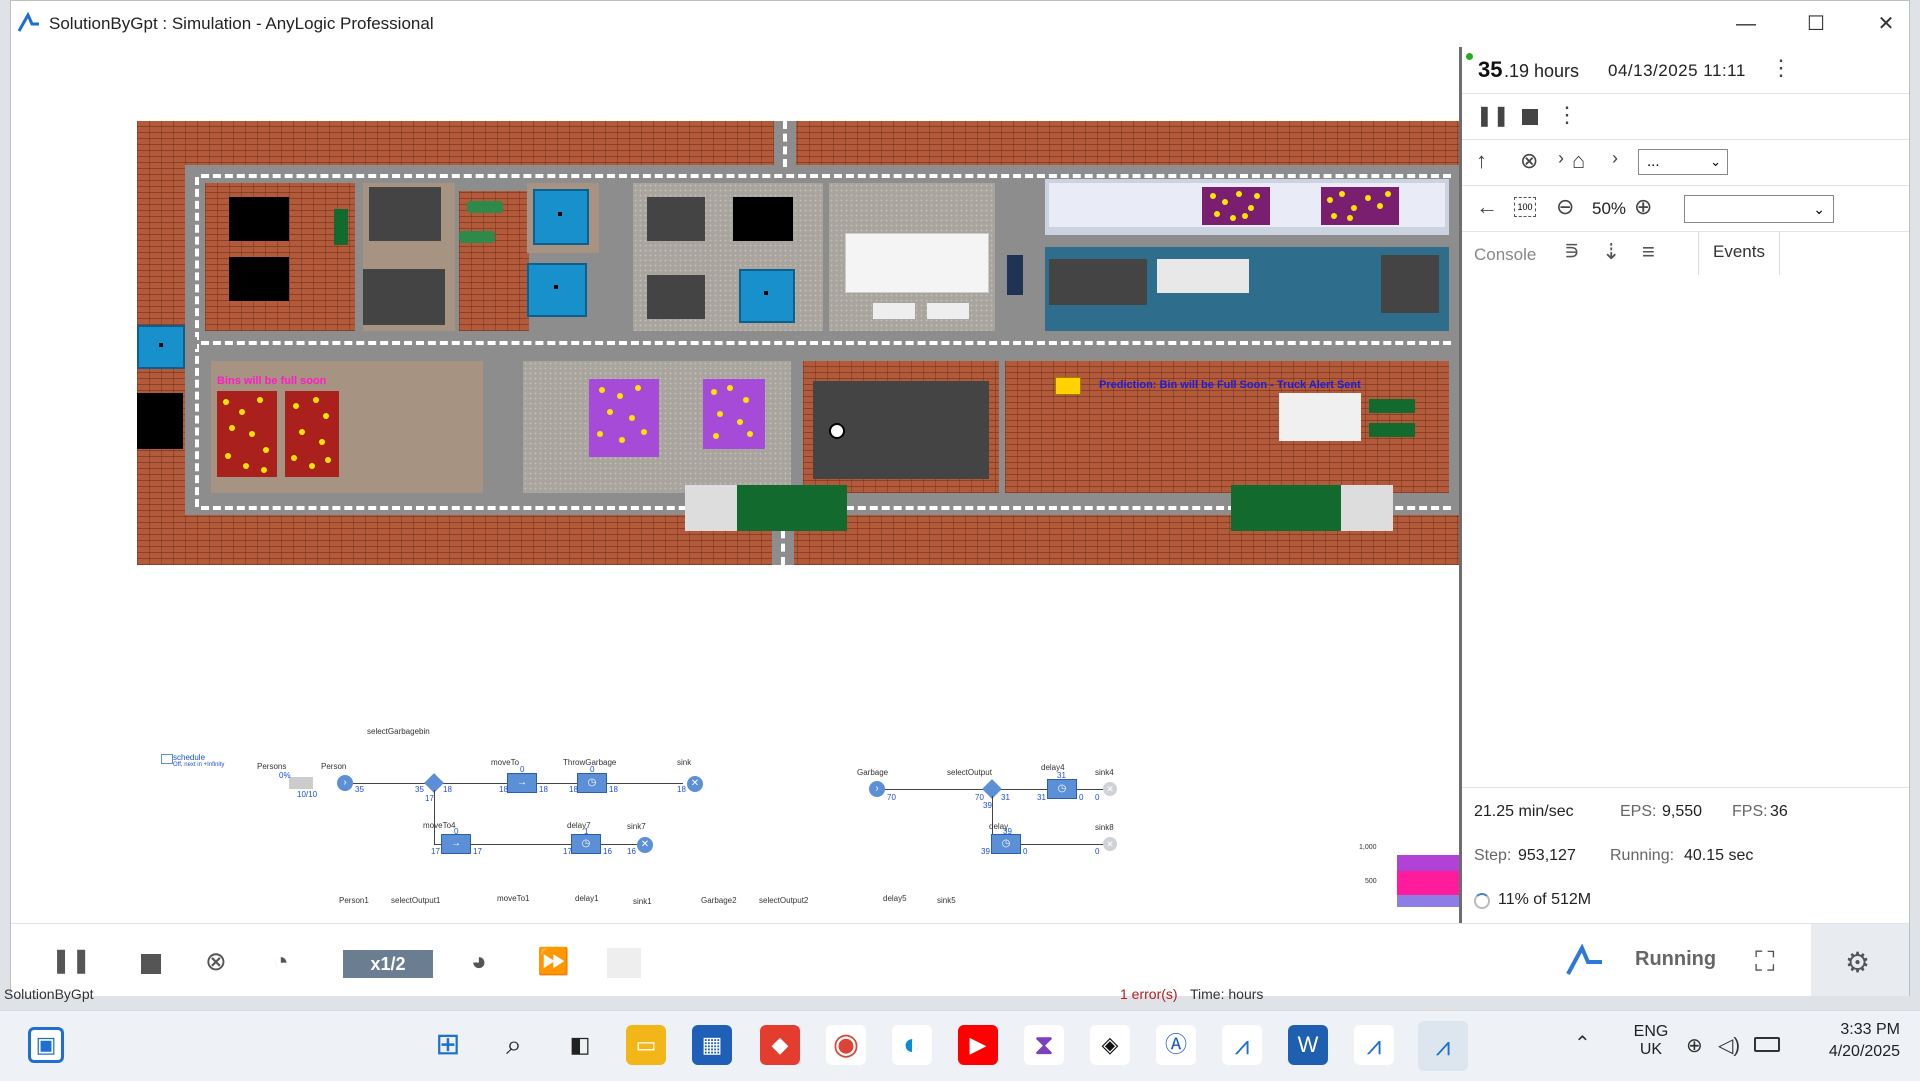 This screenshot has height=1081, width=1920. Describe the element at coordinates (1648, 252) in the screenshot. I see `word-wrap-icon: ≡` at that location.